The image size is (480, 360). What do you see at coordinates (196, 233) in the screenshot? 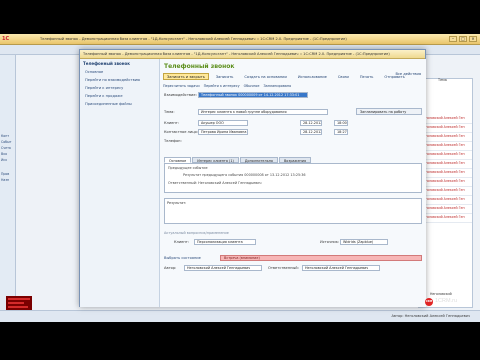
I see `related-header: Актуальный вопросник/применение` at bounding box center [196, 233].